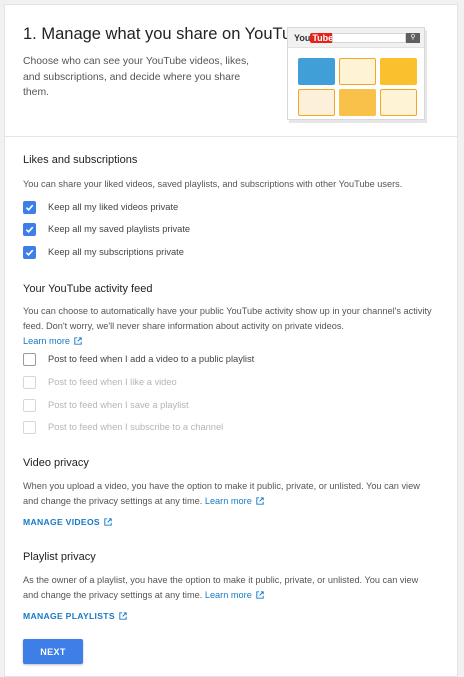 The height and width of the screenshot is (677, 464). Describe the element at coordinates (166, 34) in the screenshot. I see `page-title: 1. Manage what you share on YouTube` at that location.